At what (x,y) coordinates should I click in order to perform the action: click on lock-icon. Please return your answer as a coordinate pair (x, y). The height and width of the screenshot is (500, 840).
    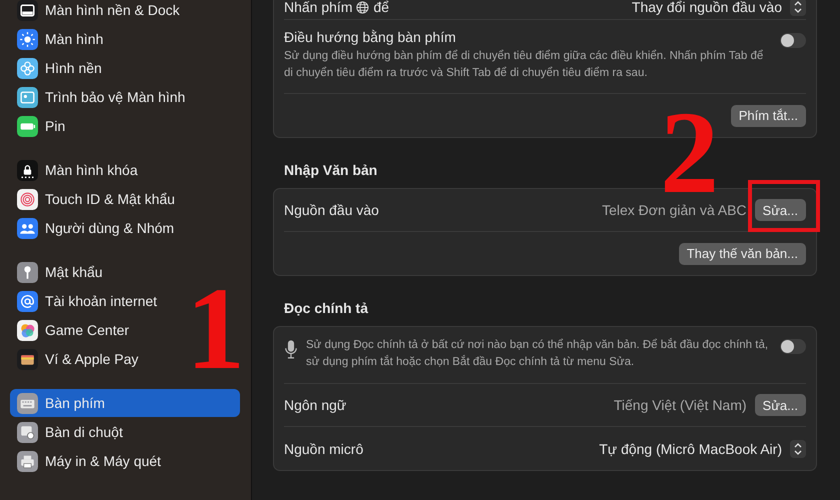
    Looking at the image, I should click on (27, 170).